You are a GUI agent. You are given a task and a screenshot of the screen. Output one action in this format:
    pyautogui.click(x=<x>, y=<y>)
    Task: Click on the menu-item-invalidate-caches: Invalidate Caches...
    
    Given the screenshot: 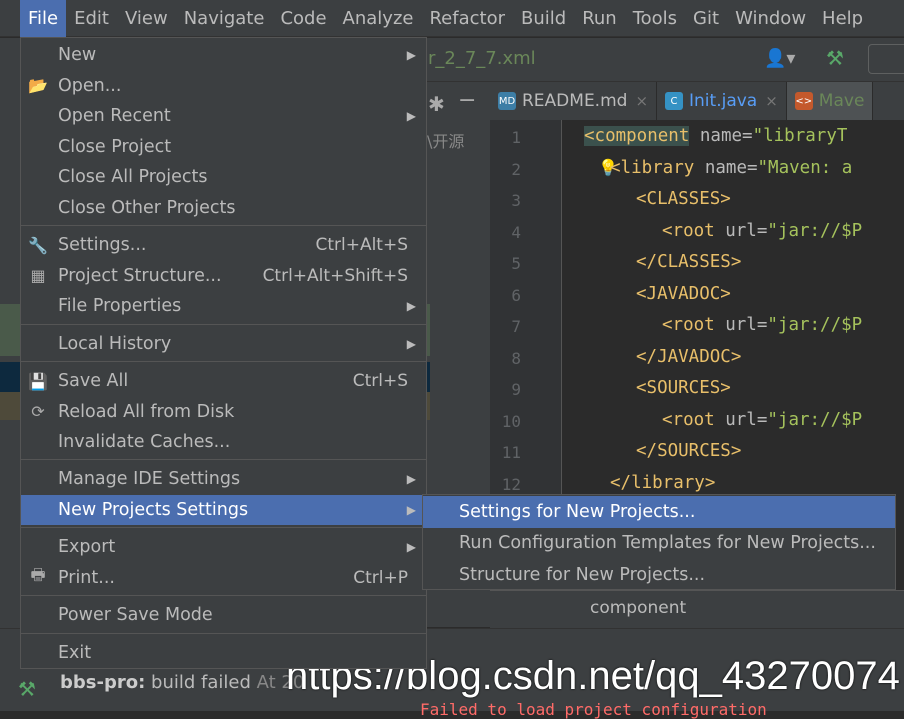 What is the action you would take?
    pyautogui.click(x=223, y=442)
    